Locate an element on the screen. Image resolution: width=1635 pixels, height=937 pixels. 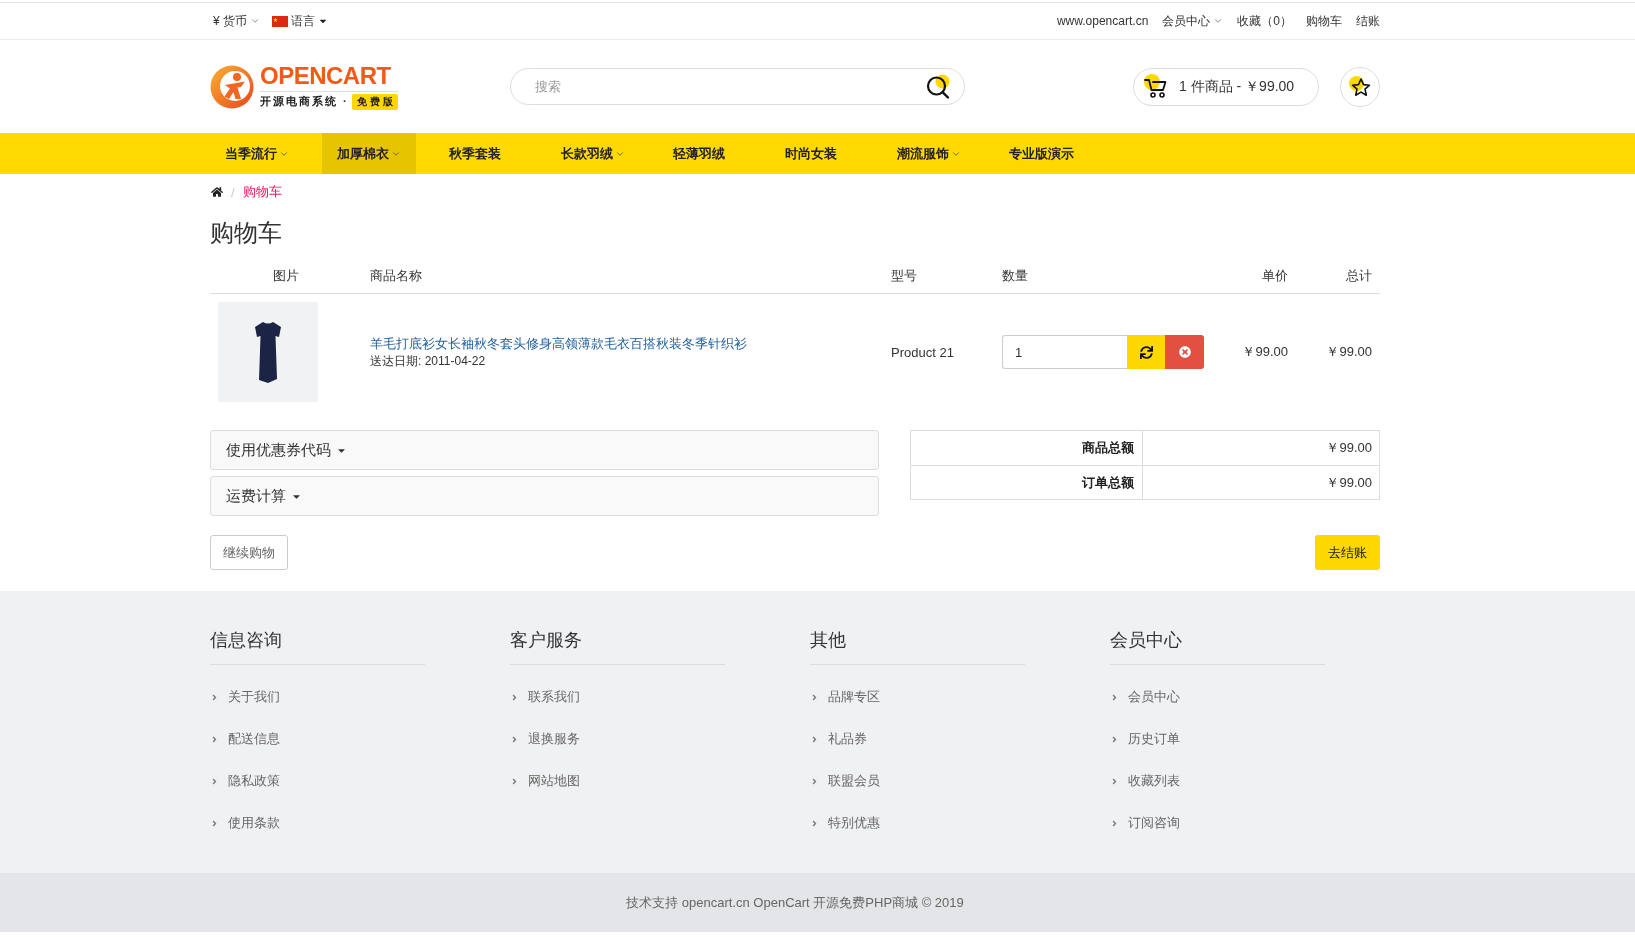
footer-link: 网站地图 is located at coordinates (554, 781).